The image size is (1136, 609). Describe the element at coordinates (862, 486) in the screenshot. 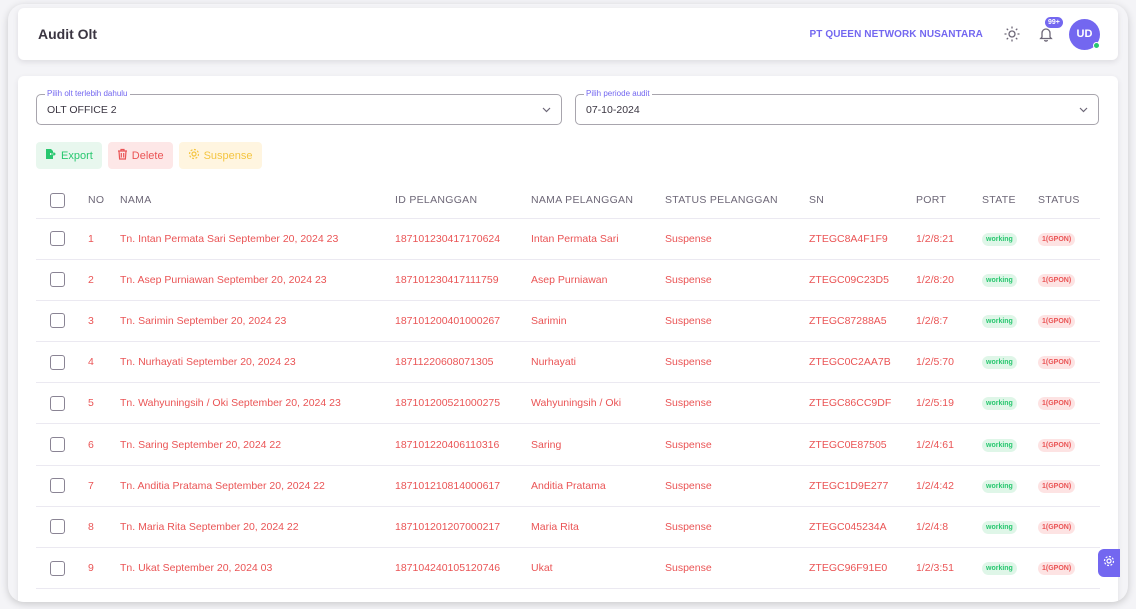

I see `cell-sn: ZTEGC1D9E277` at that location.